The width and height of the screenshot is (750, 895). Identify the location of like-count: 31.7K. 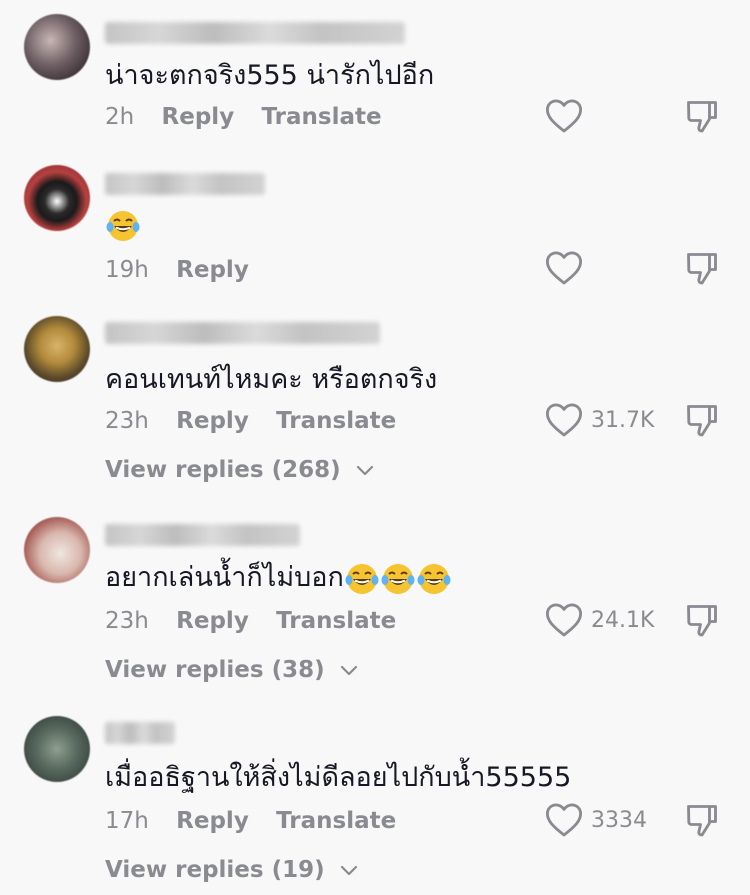
(623, 420).